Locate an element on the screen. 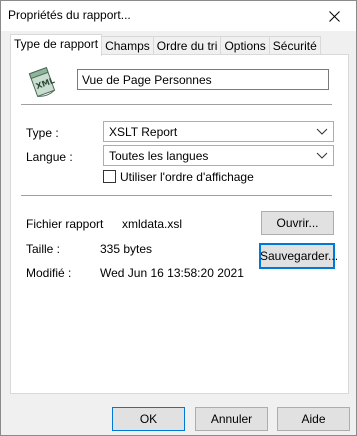 Image resolution: width=357 pixels, height=436 pixels. language-select: Toutes les langues is located at coordinates (218, 155).